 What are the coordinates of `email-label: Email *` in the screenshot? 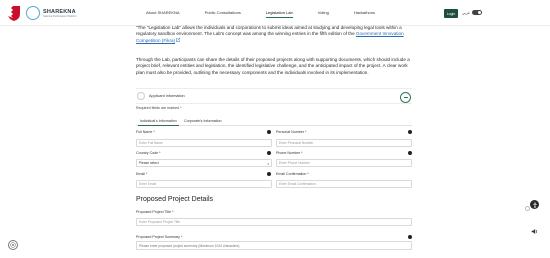 It's located at (142, 174).